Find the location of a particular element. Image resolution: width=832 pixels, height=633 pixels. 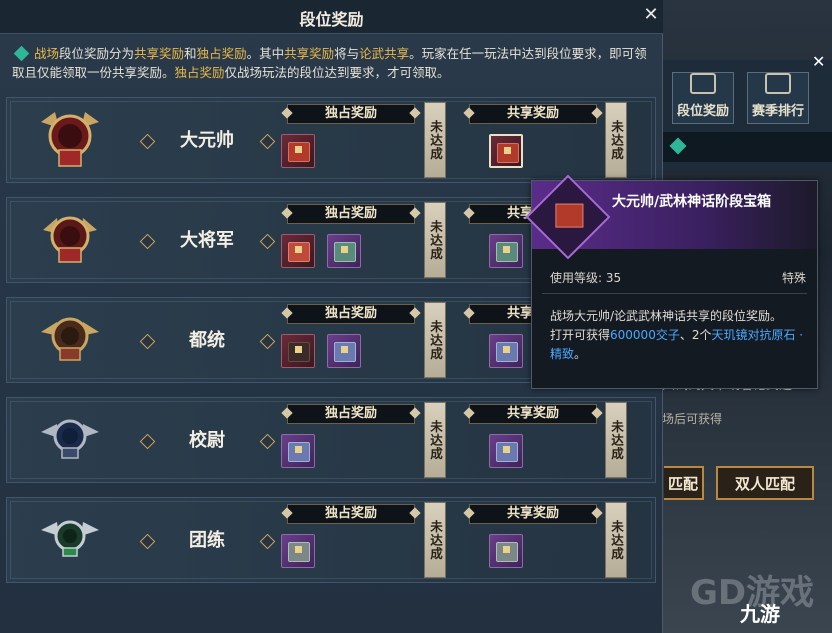

reward-item-red-box is located at coordinates (298, 151).